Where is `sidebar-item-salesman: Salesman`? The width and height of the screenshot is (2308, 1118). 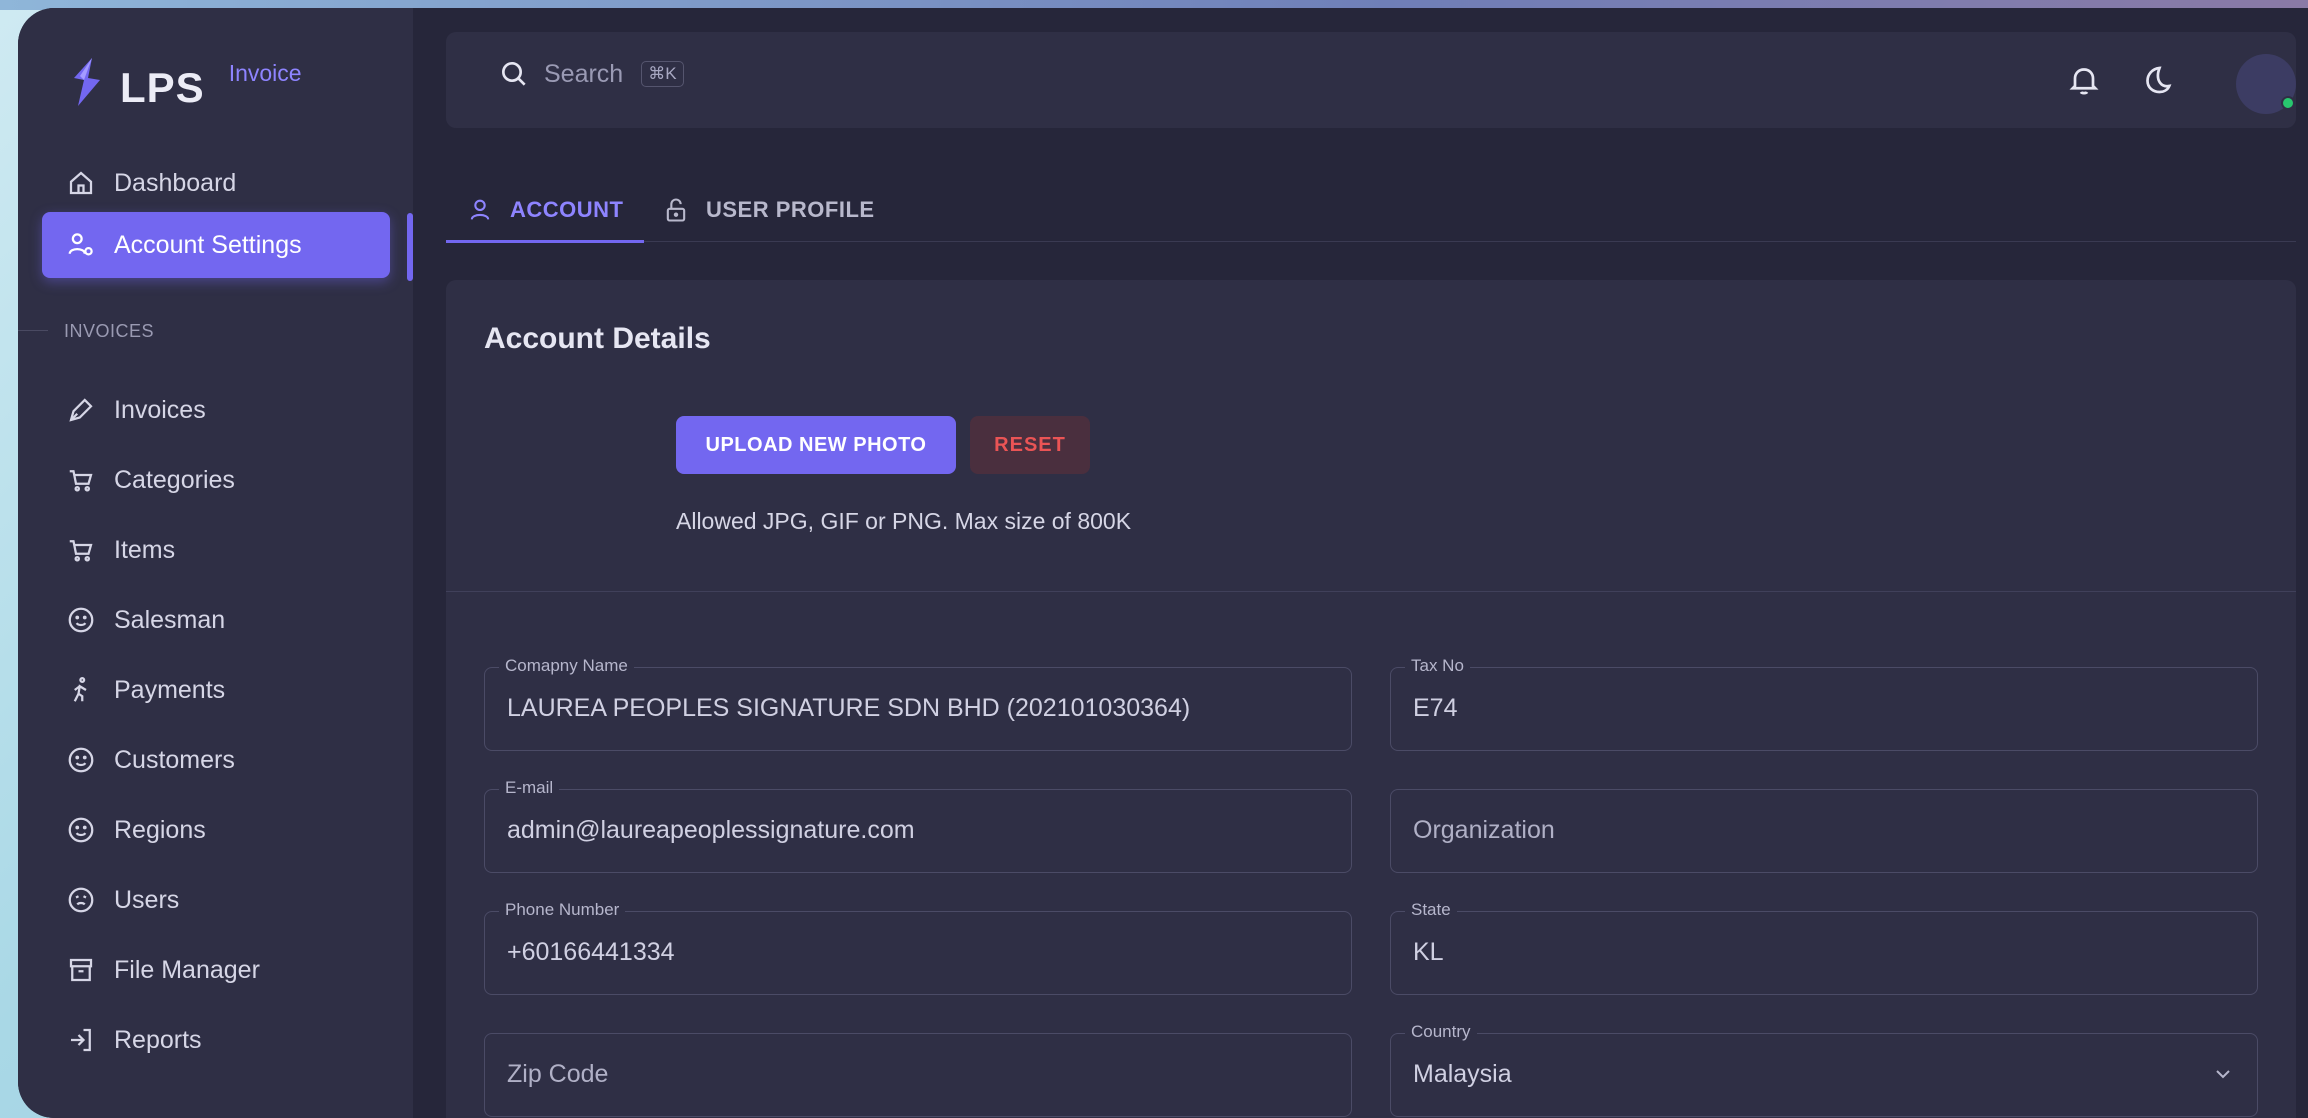 sidebar-item-salesman: Salesman is located at coordinates (216, 620).